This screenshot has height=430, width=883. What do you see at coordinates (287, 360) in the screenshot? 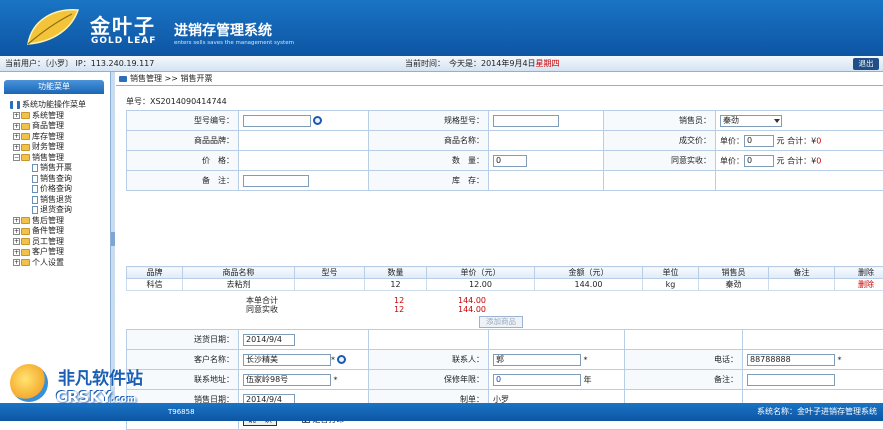
I see `customer-input: 长沙精美` at bounding box center [287, 360].